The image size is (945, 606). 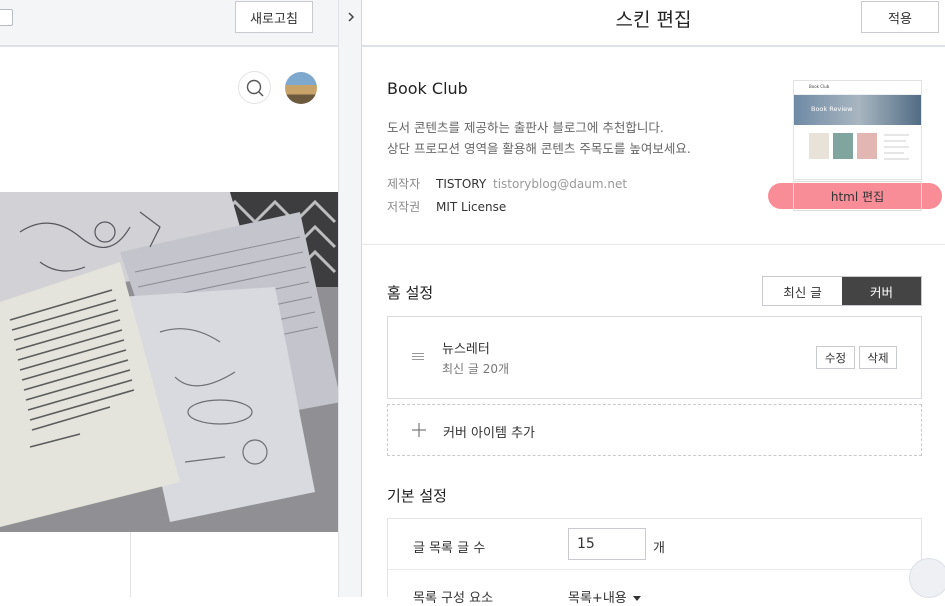 I want to click on home-settings-title: 홈 설정, so click(x=410, y=293).